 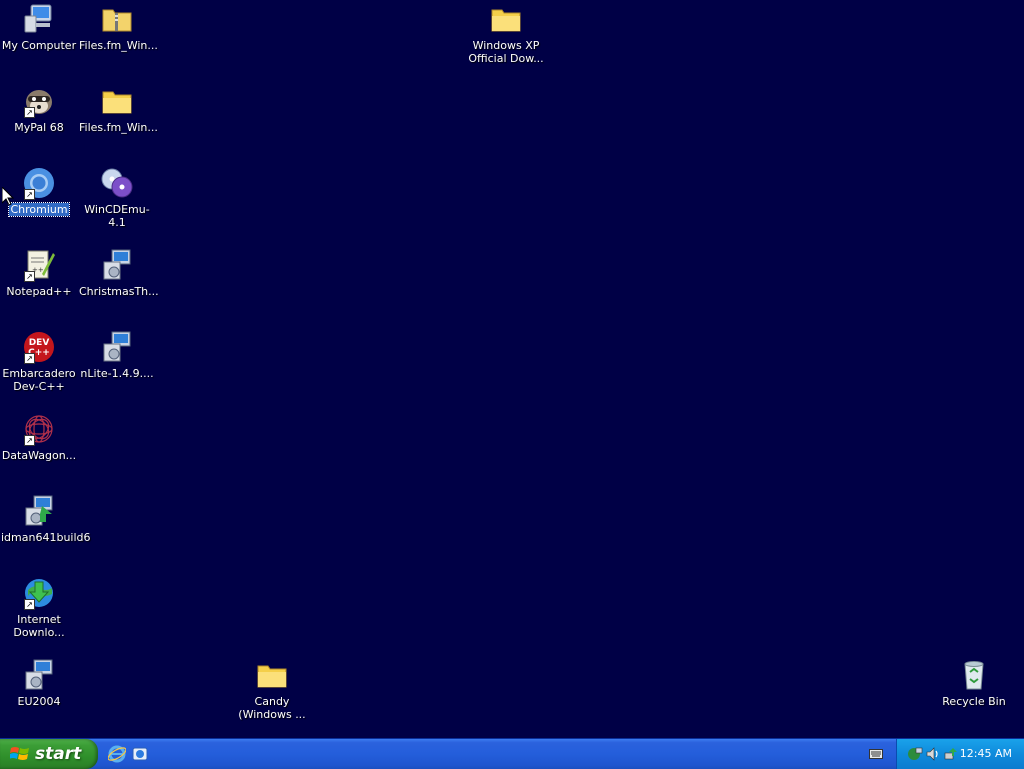 I want to click on start-button: start, so click(x=49, y=754).